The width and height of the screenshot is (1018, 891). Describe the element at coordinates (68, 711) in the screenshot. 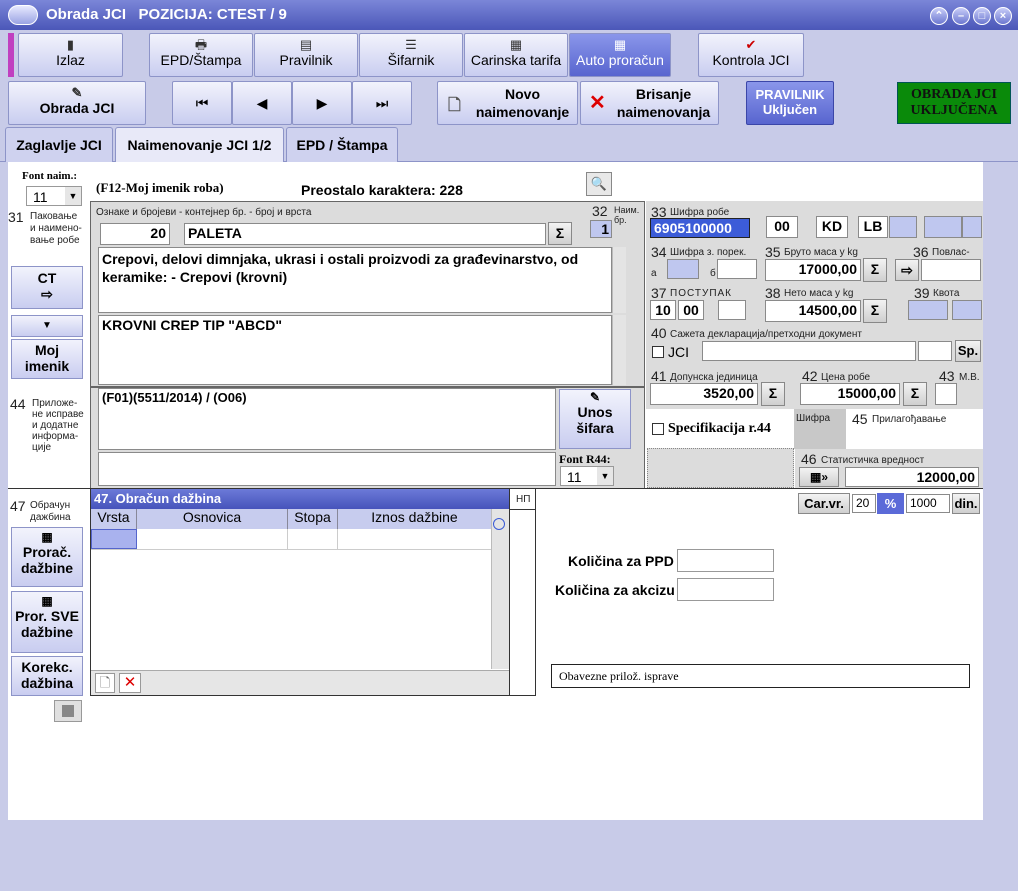

I see `stop-button` at that location.